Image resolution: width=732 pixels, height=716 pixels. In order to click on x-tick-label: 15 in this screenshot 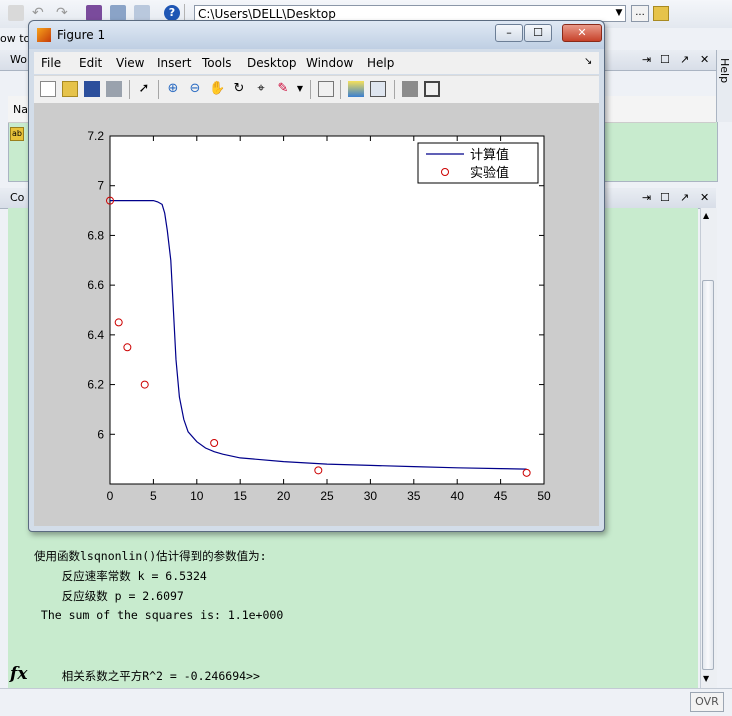, I will do `click(241, 496)`.